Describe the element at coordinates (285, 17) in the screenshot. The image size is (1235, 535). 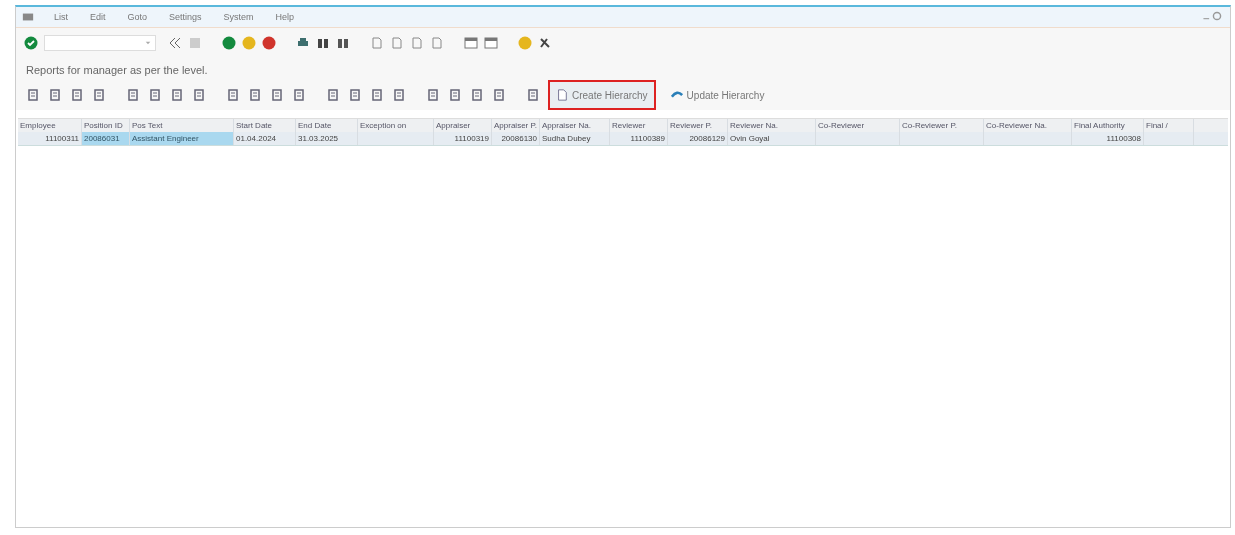
I see `menu-item: Help` at that location.